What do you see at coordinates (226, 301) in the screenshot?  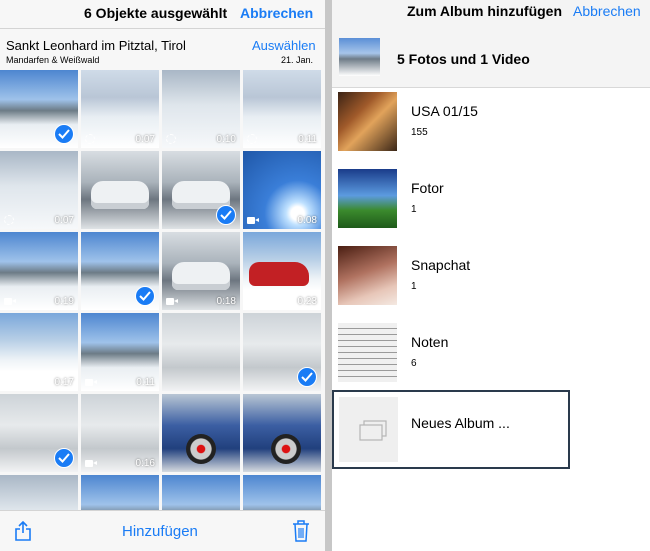 I see `video-duration: 0:18` at bounding box center [226, 301].